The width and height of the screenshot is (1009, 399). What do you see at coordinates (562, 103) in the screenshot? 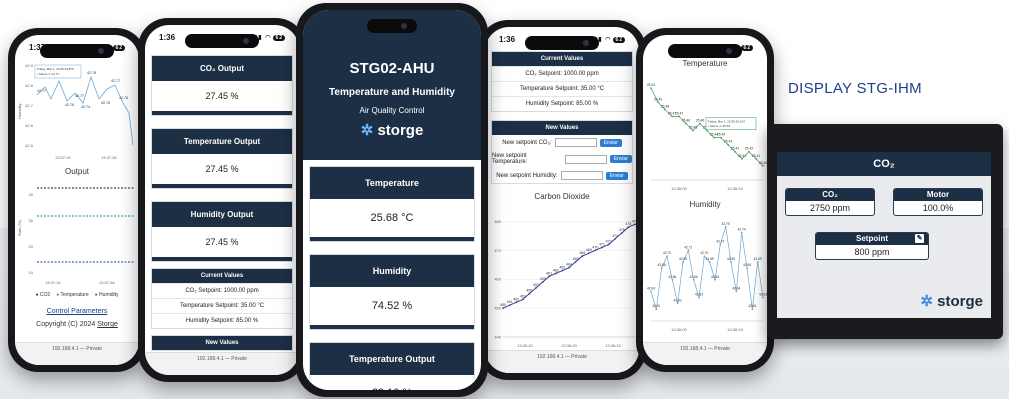
I see `humidity-setpoint-row: Humidity Setpoint: 85.00 %` at bounding box center [562, 103].